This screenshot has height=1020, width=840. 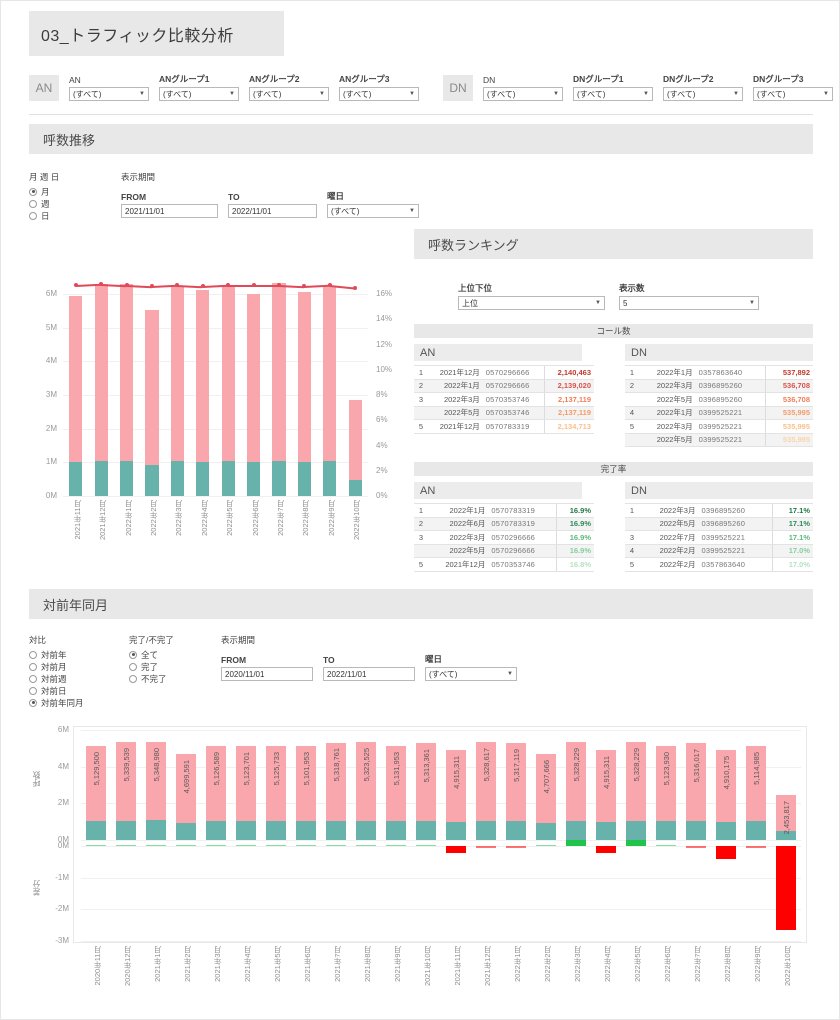 What do you see at coordinates (504, 372) in the screenshot?
I see `table-row: 1 2021年12月 0570296666 2,140,463` at bounding box center [504, 372].